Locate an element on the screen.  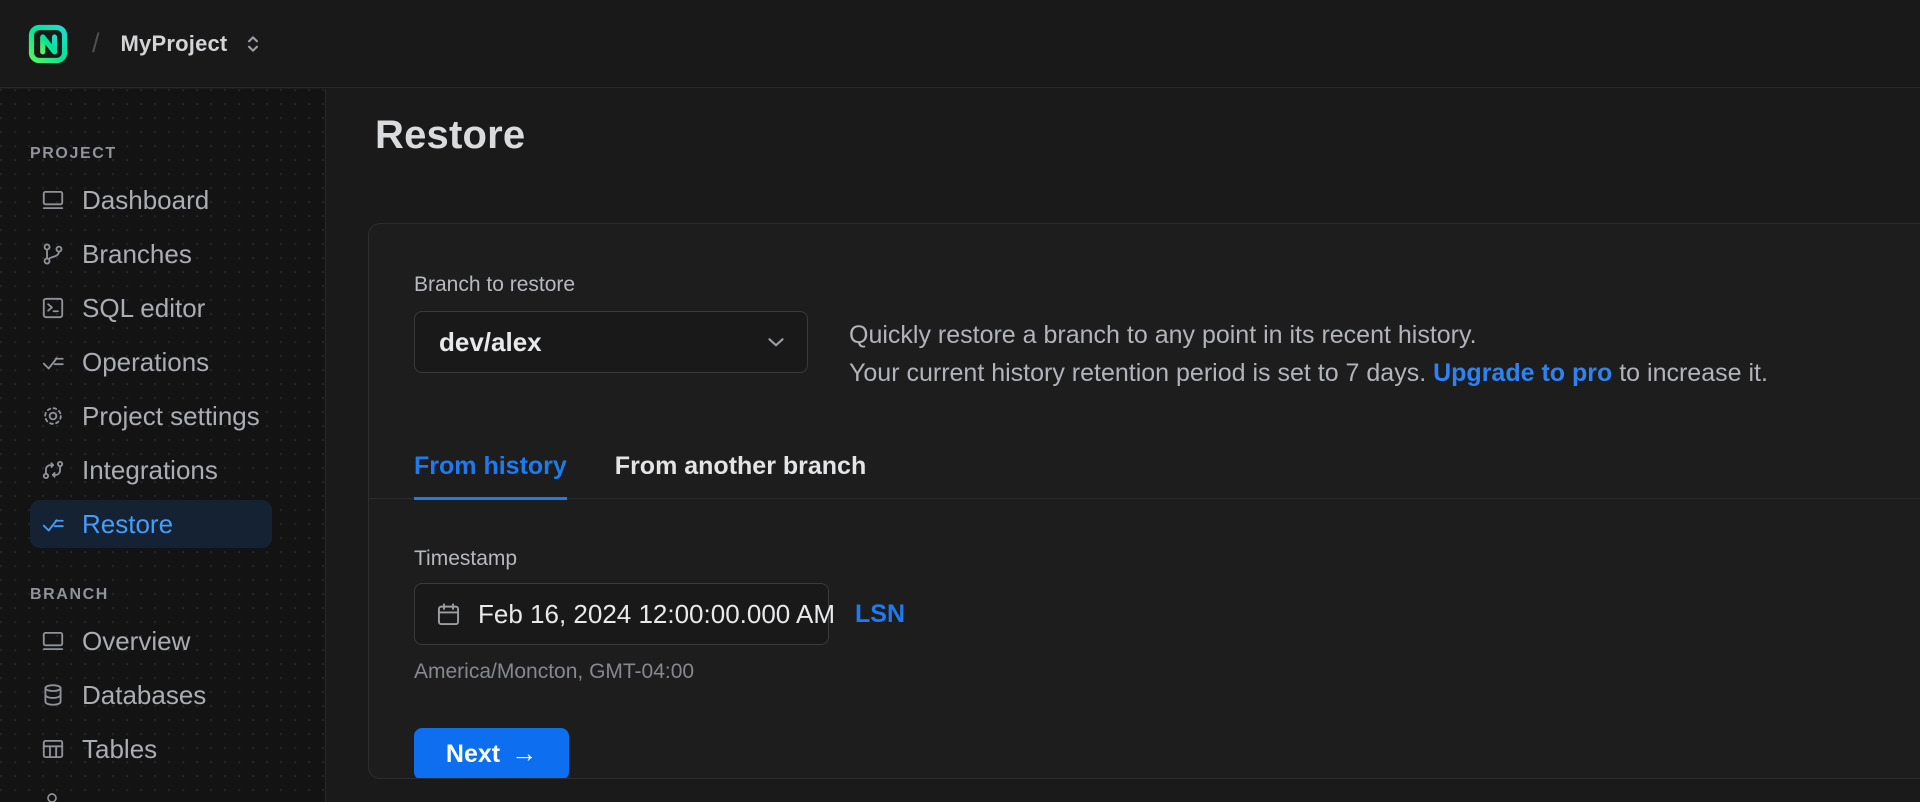
page-title: Restore is located at coordinates (450, 135).